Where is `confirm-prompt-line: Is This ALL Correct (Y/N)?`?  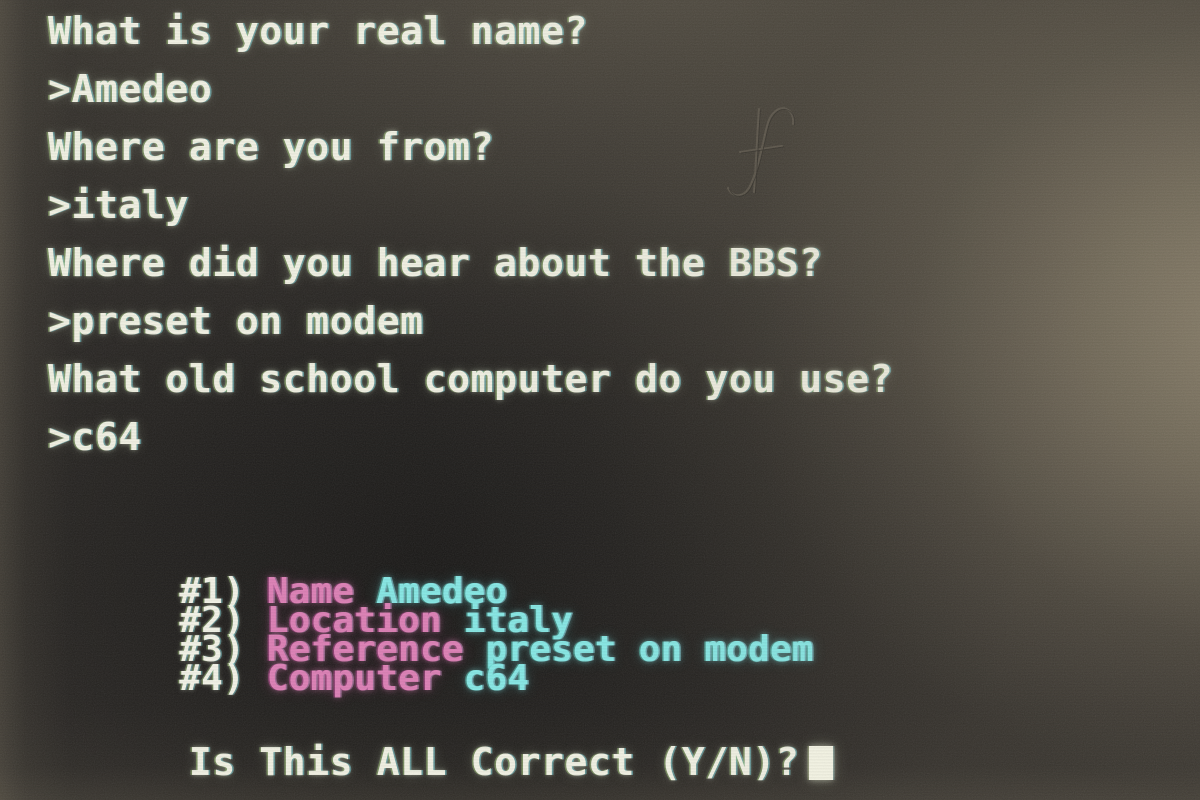 confirm-prompt-line: Is This ALL Correct (Y/N)? is located at coordinates (441, 752).